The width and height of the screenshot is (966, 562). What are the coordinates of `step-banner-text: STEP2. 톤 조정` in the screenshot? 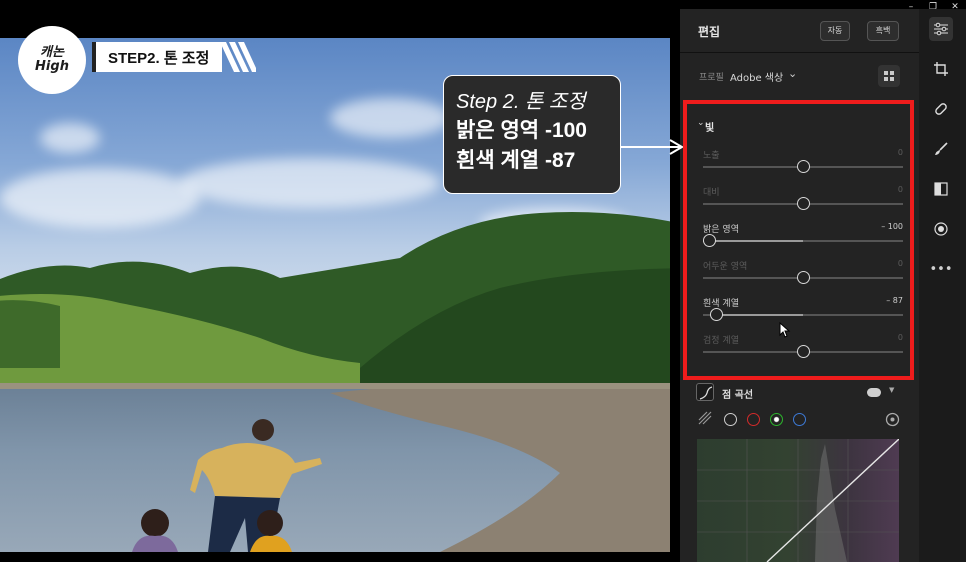 It's located at (159, 58).